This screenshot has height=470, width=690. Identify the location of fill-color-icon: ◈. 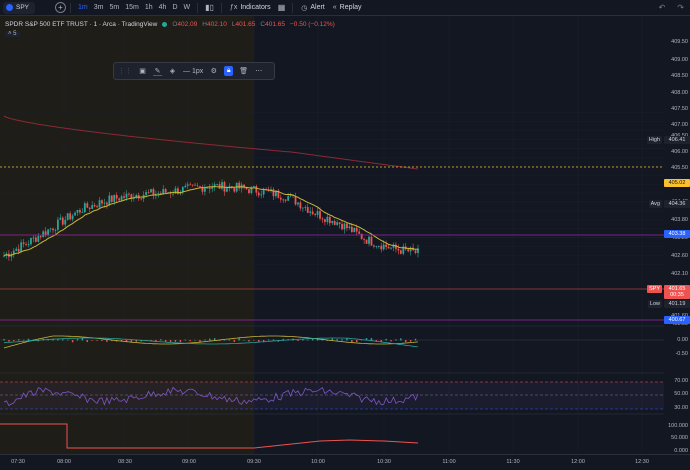
(172, 71).